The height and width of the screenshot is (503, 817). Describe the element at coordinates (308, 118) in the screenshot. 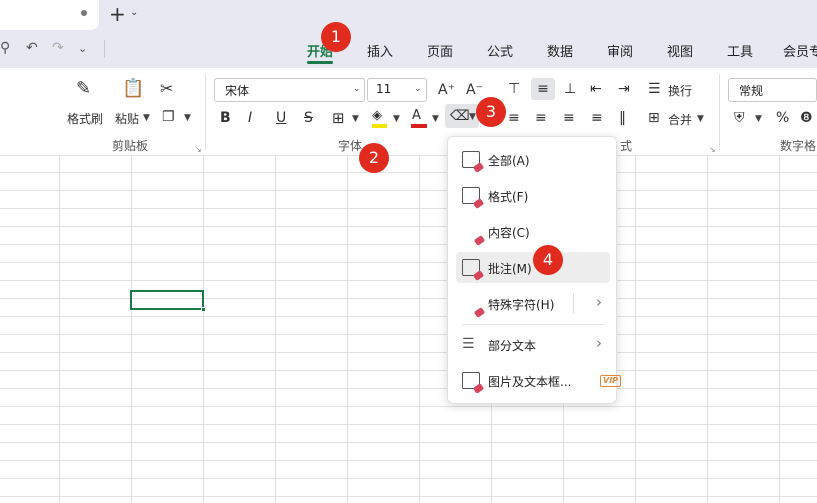

I see `strikethrough-button: S` at that location.